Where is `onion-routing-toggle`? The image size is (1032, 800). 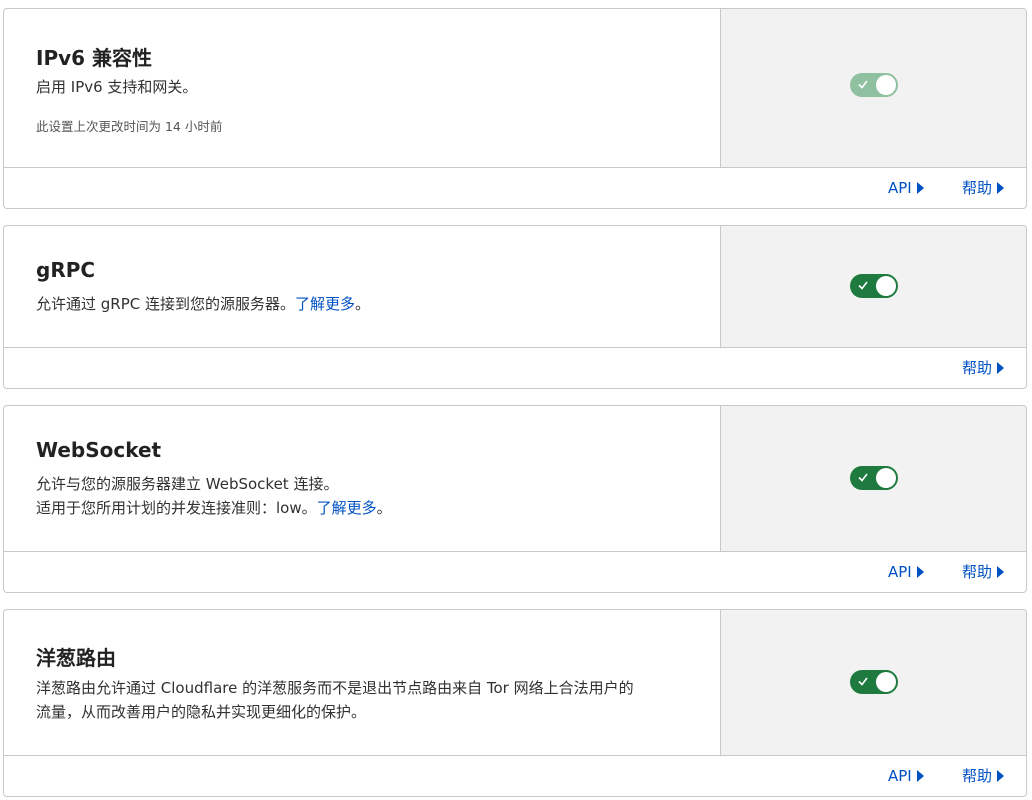 onion-routing-toggle is located at coordinates (874, 682).